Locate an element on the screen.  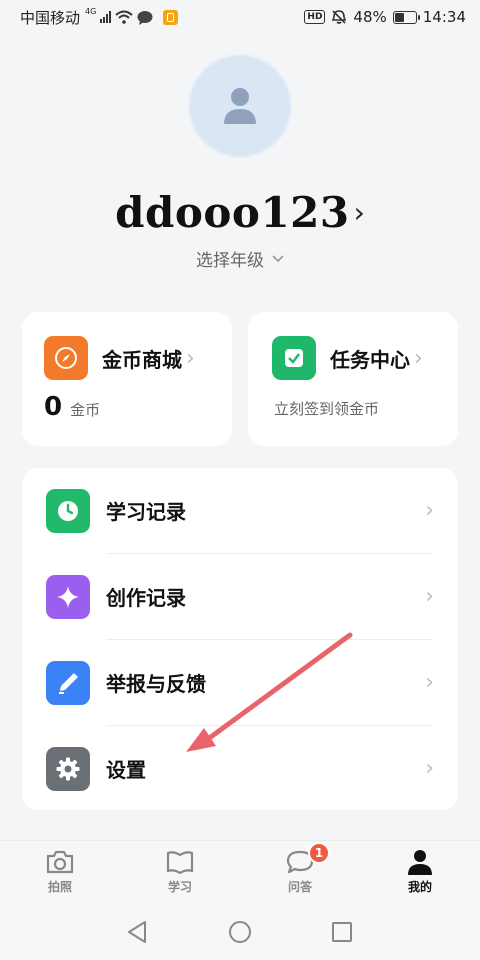
tab-qa: 1 问答 is located at coordinates (300, 868).